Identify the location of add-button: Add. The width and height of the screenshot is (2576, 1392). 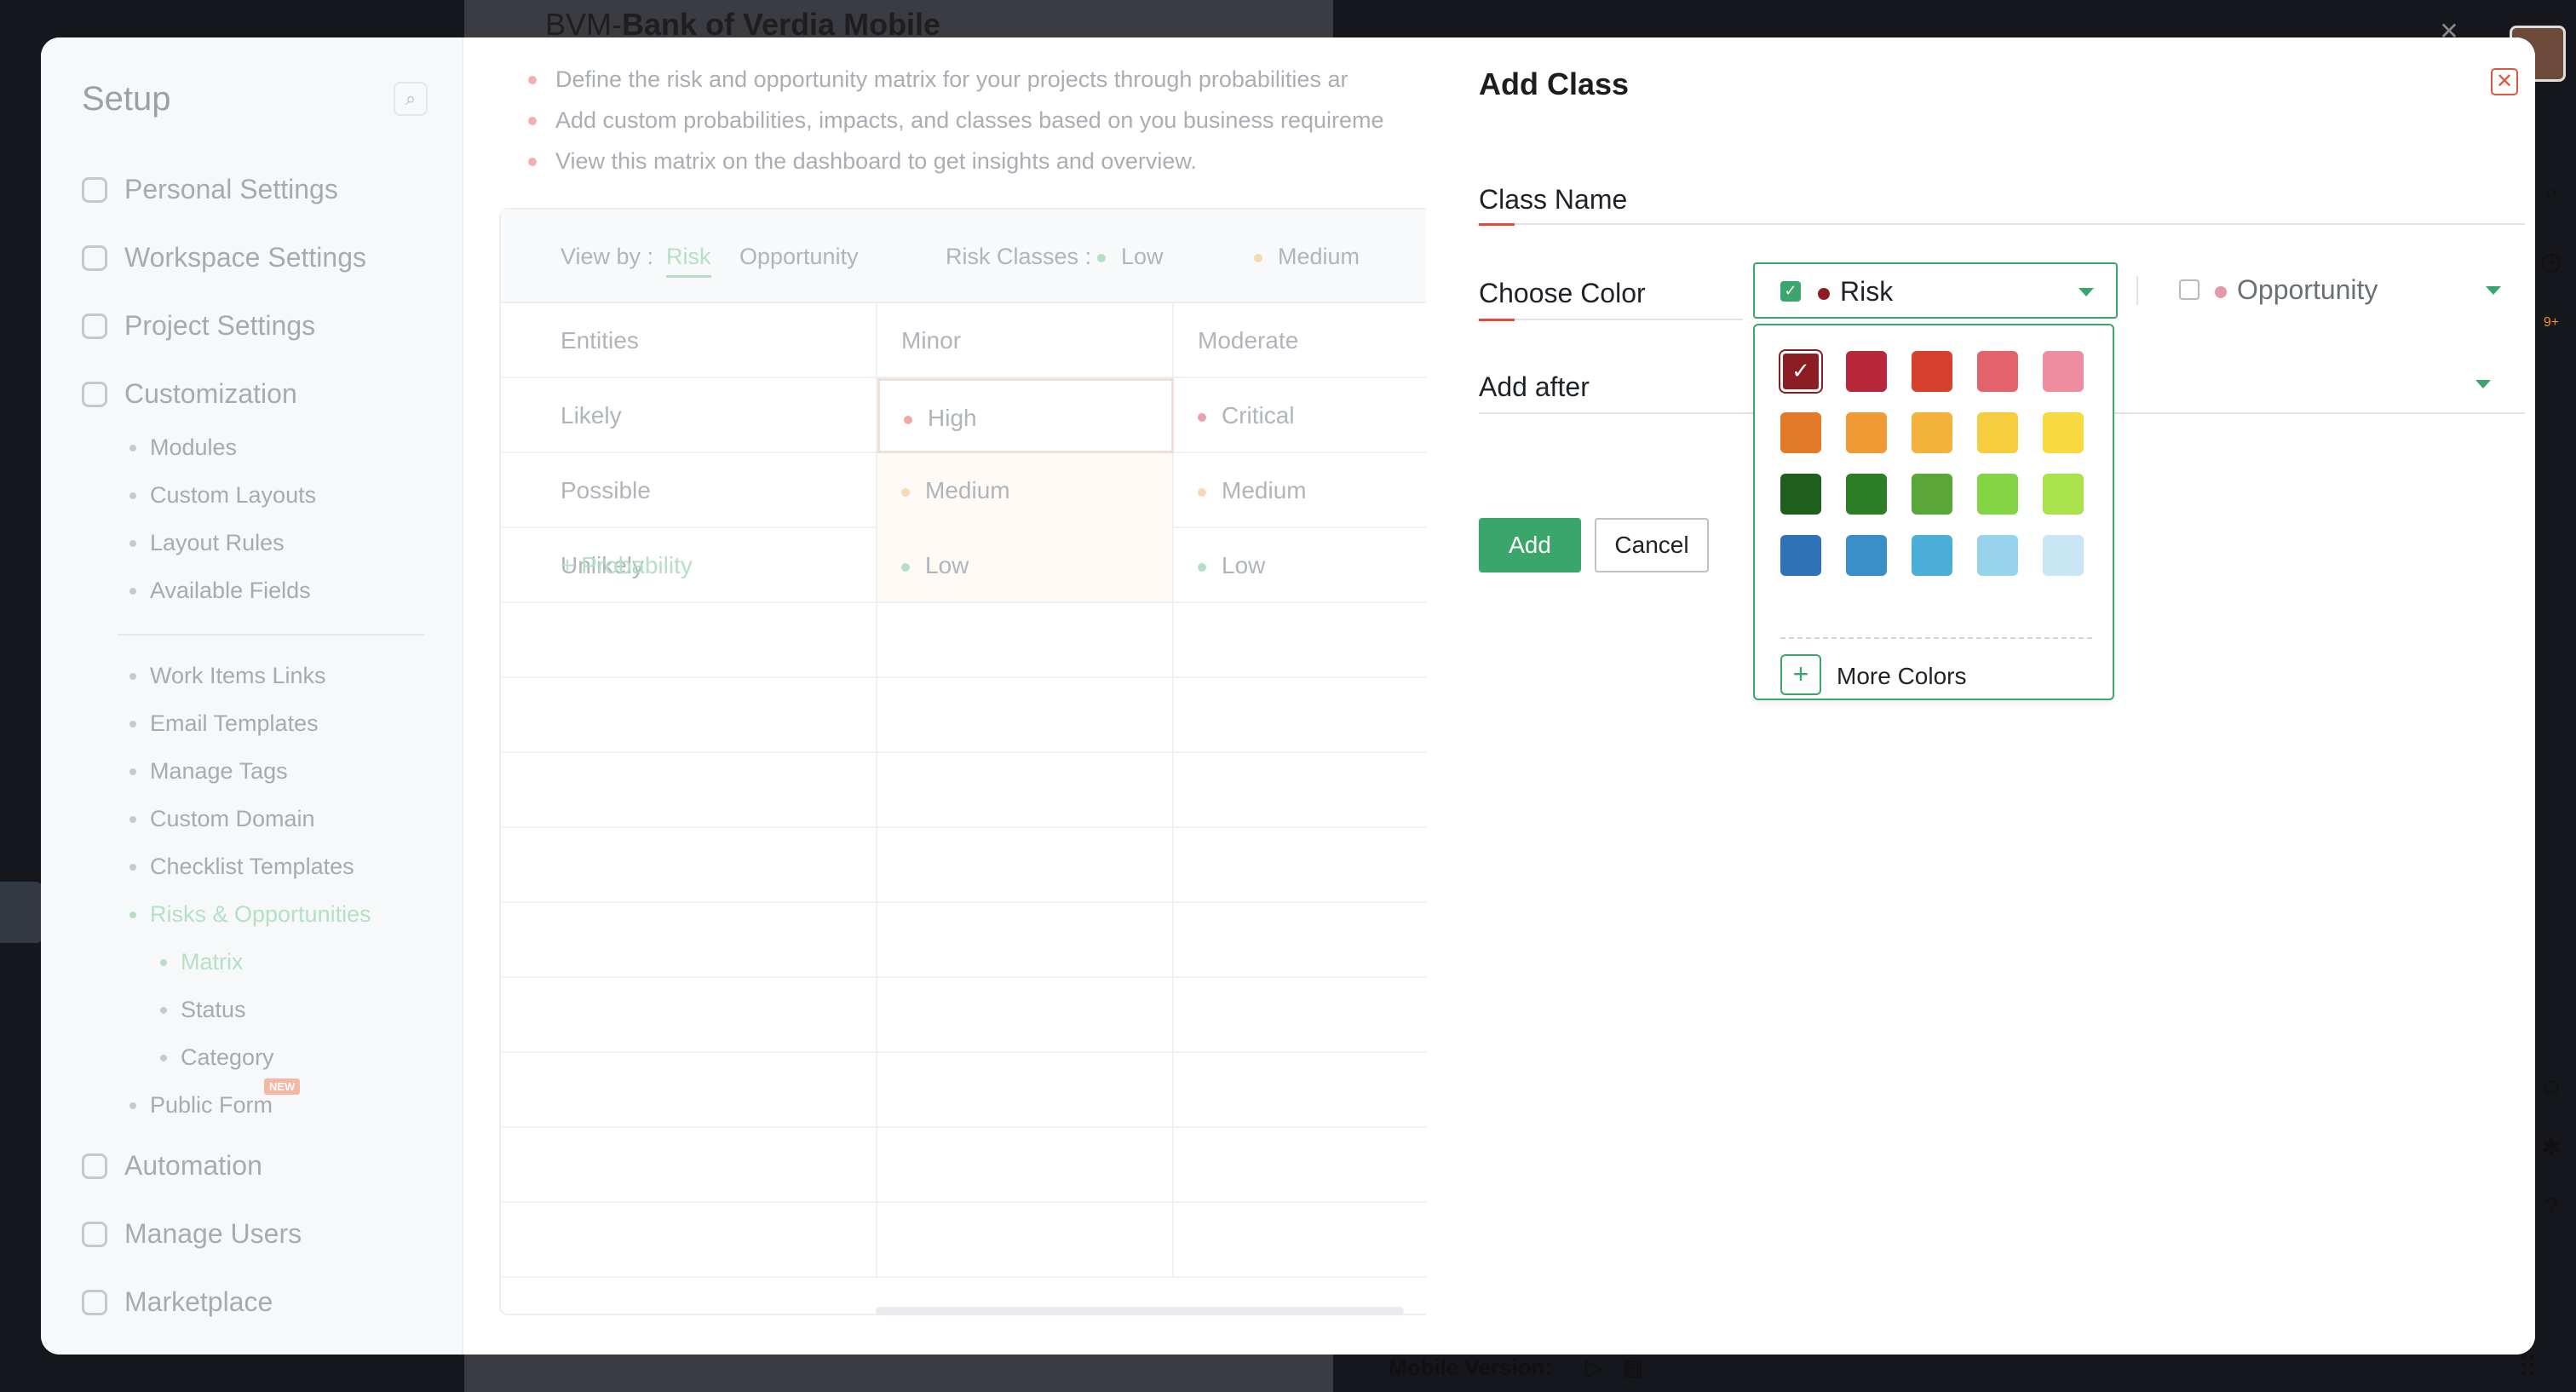
(1530, 545).